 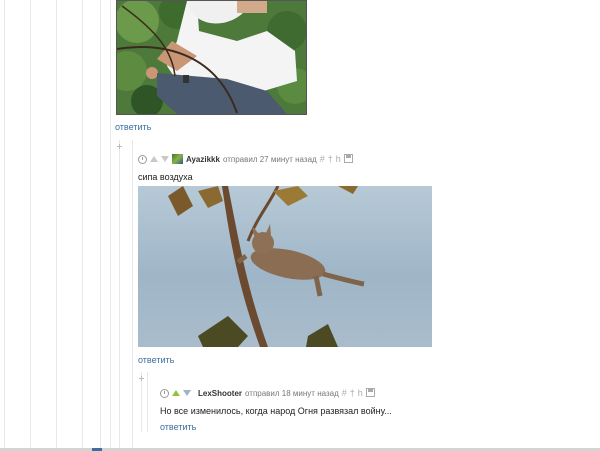 I want to click on photo-cat-on-tree, so click(x=266, y=266).